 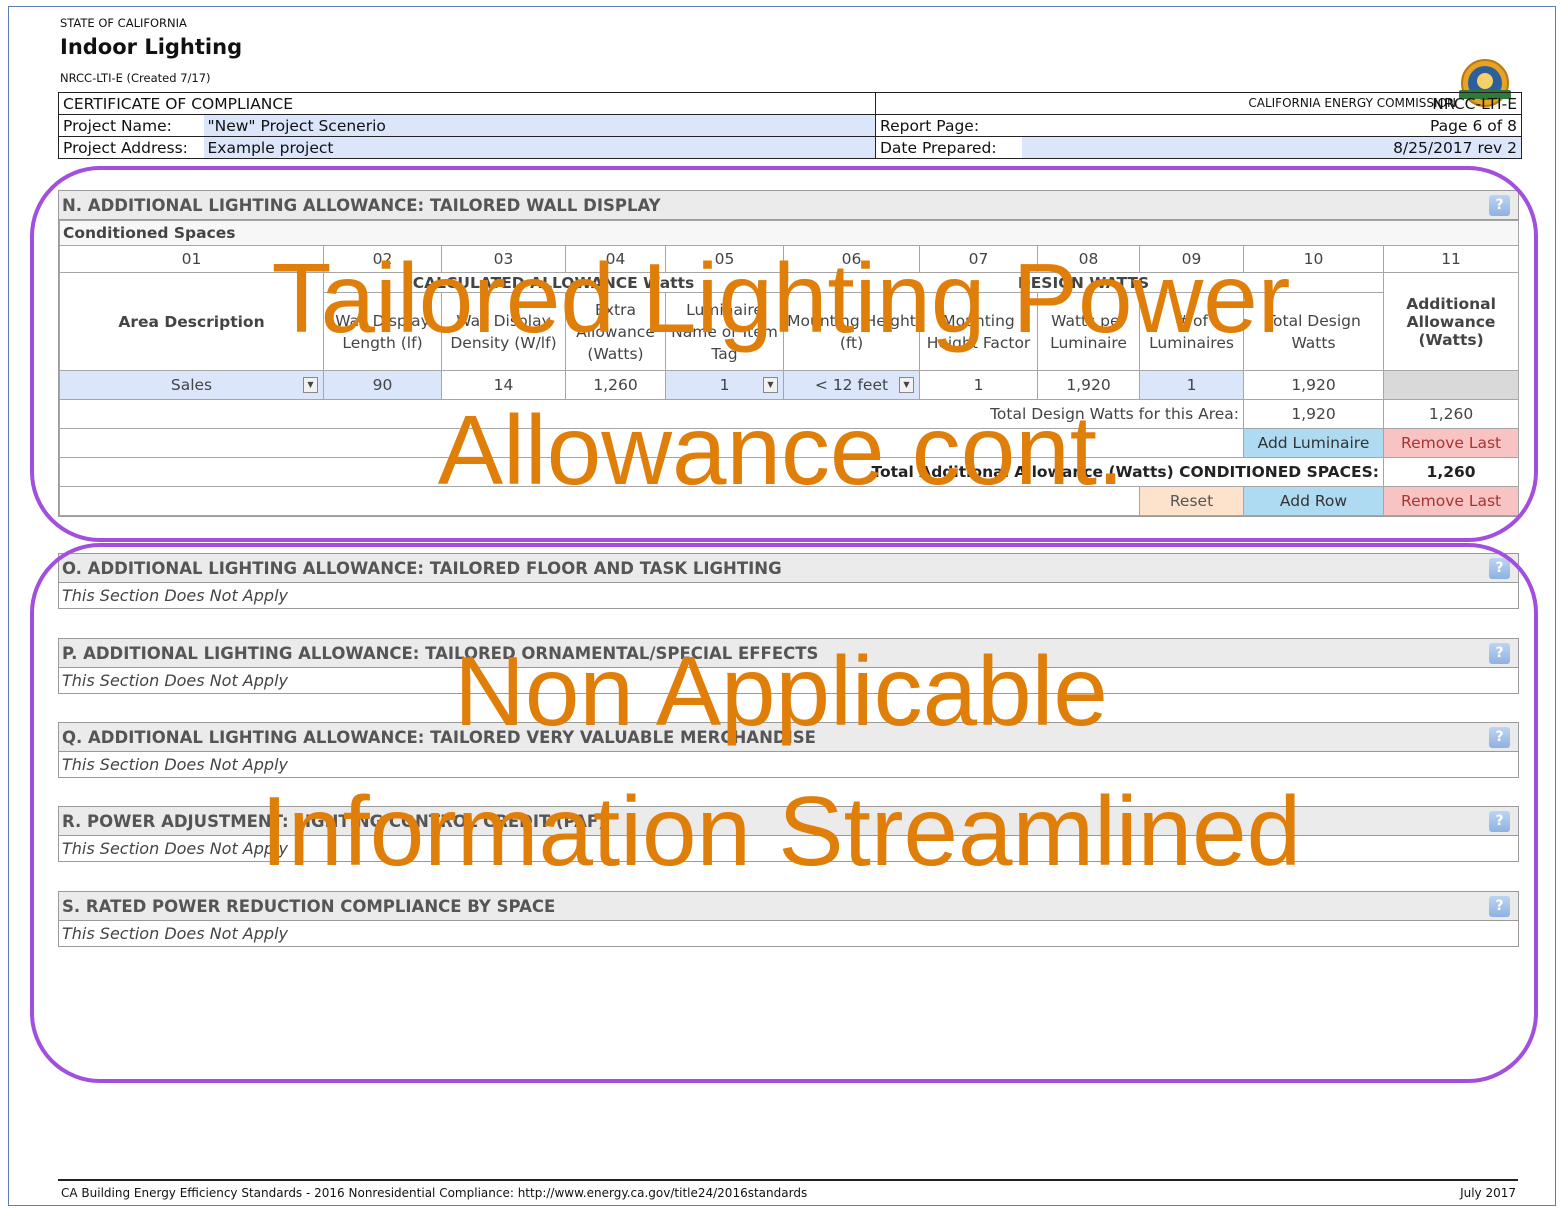 What do you see at coordinates (1271, 125) in the screenshot?
I see `report-page-value: Page 6 of 8` at bounding box center [1271, 125].